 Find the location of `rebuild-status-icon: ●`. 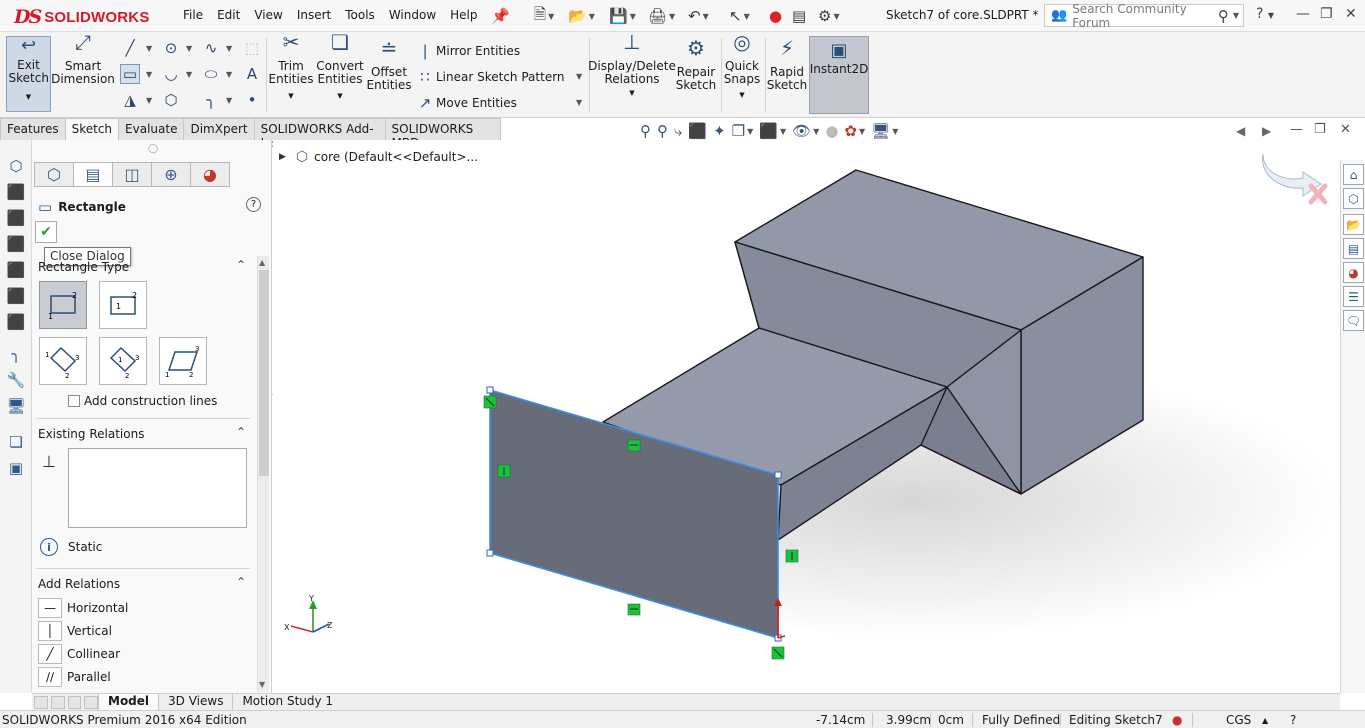

rebuild-status-icon: ● is located at coordinates (1177, 720).